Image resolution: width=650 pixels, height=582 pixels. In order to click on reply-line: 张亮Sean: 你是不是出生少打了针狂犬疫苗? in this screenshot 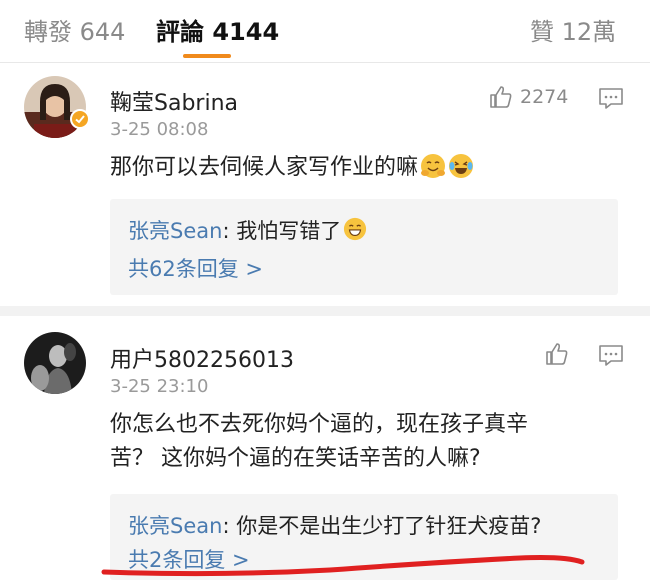, I will do `click(334, 525)`.